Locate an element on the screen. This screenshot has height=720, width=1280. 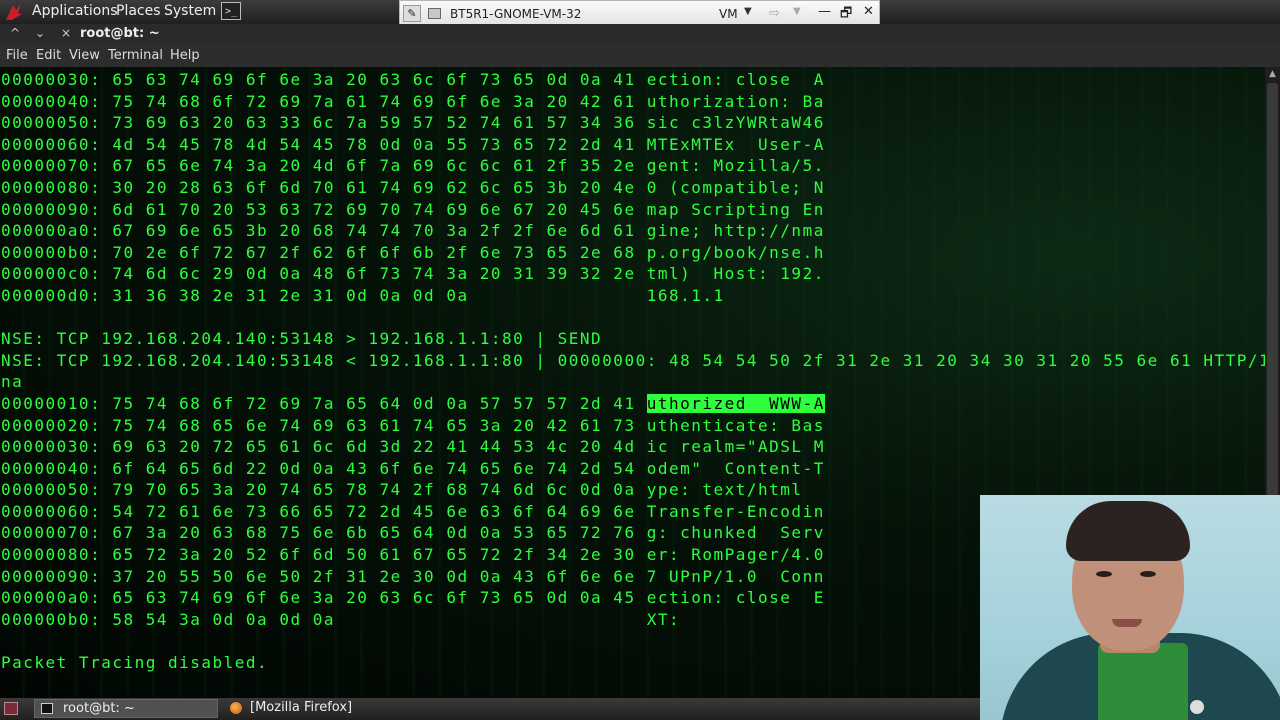
scroll-up-icon: ▲ is located at coordinates (1272, 74).